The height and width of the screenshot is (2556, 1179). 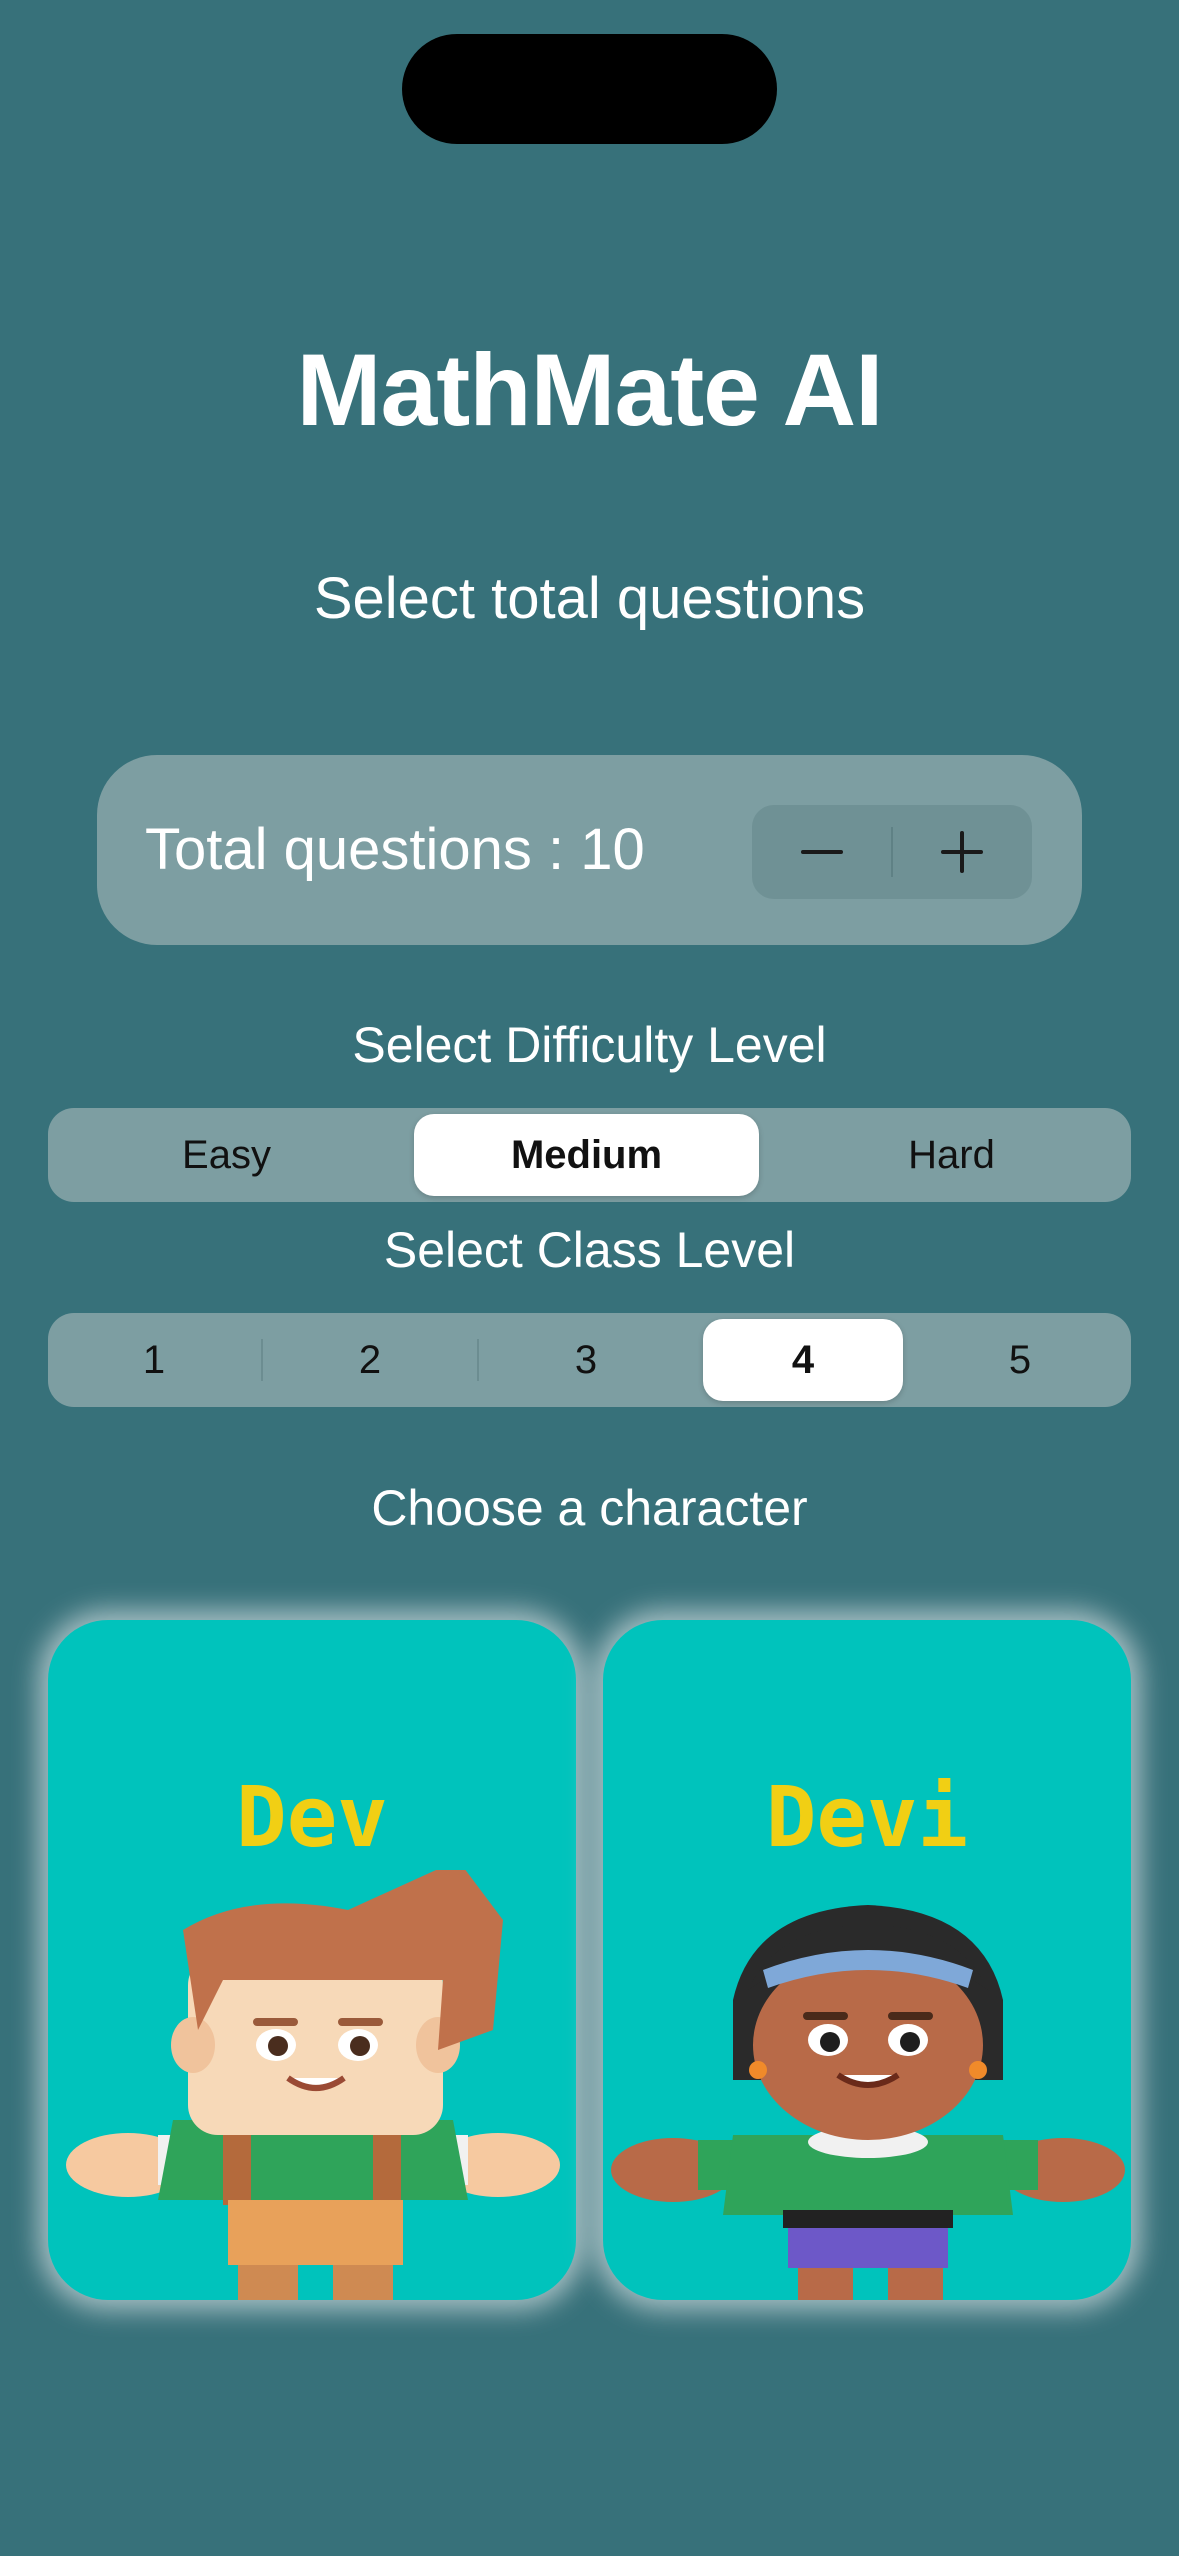 What do you see at coordinates (395, 849) in the screenshot?
I see `total-questions-label: Total questions : 10` at bounding box center [395, 849].